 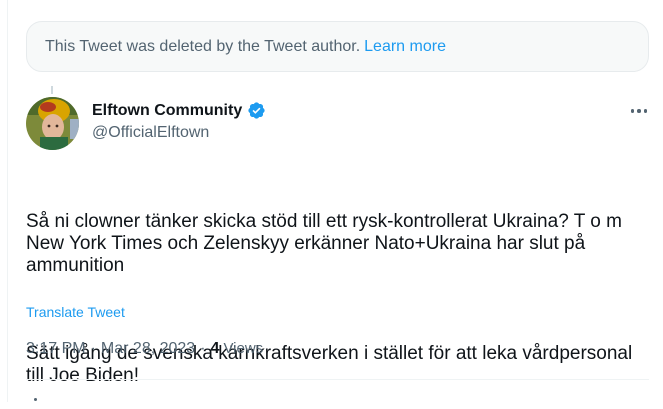 What do you see at coordinates (215, 348) in the screenshot?
I see `views-count: 4` at bounding box center [215, 348].